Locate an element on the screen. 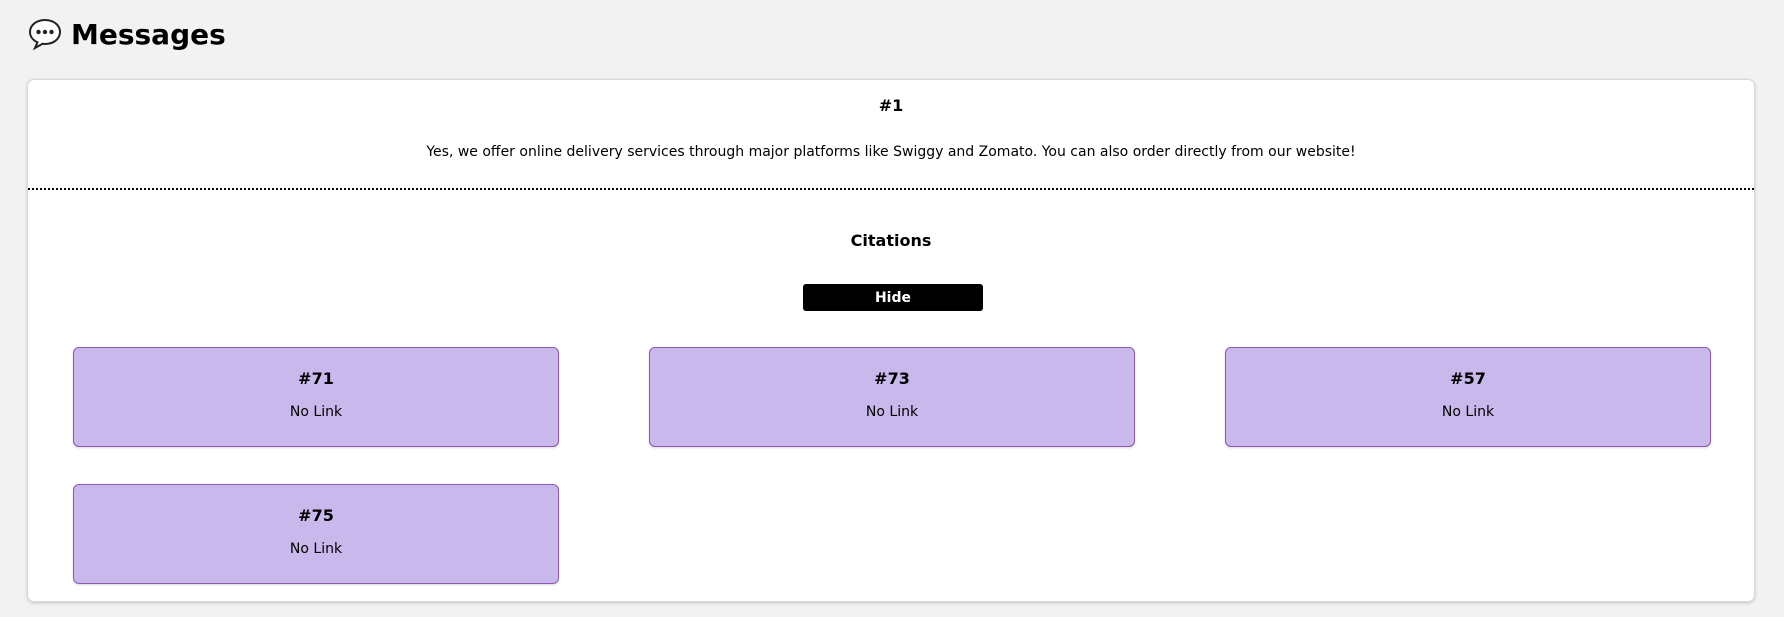 This screenshot has width=1784, height=617. citation-card: #75 No Link is located at coordinates (316, 534).